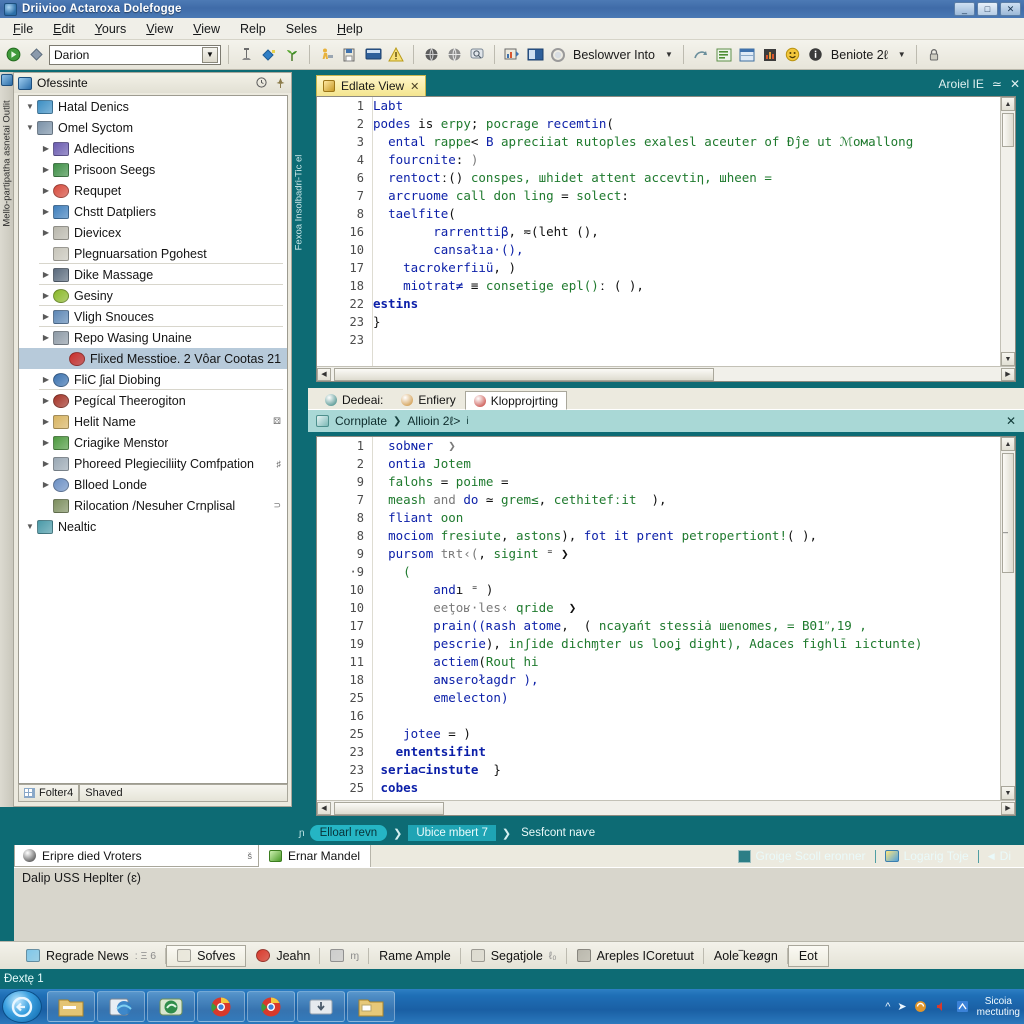 The image size is (1024, 1024). Describe the element at coordinates (153, 295) in the screenshot. I see `tree-item: ▶ Gesiny` at that location.